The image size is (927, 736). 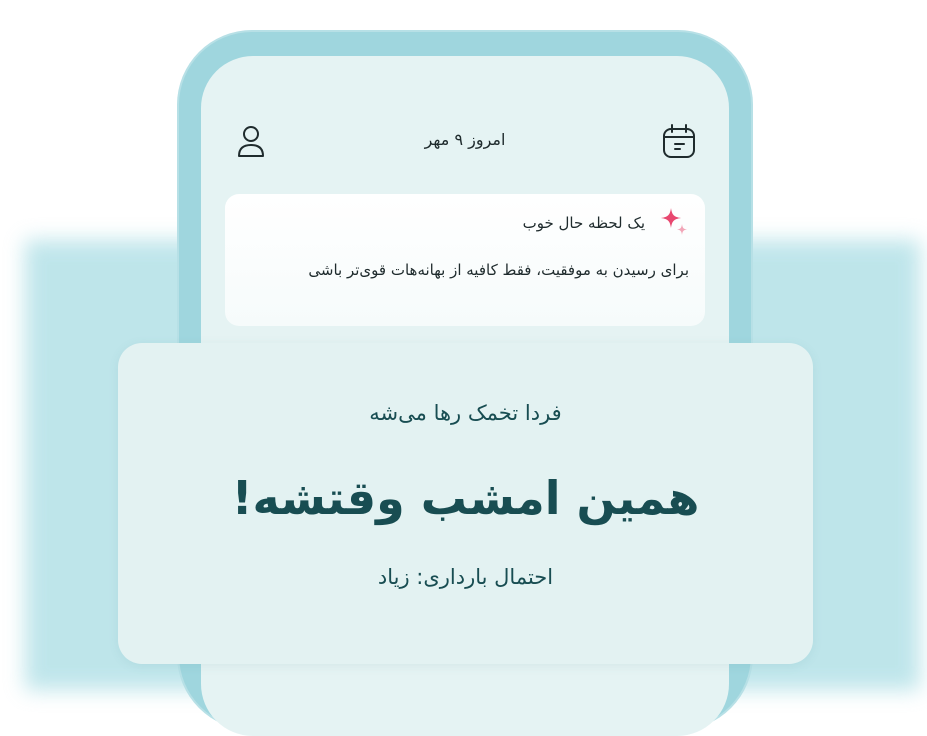 I want to click on app-header: امروز ۹ مهر, so click(x=465, y=141).